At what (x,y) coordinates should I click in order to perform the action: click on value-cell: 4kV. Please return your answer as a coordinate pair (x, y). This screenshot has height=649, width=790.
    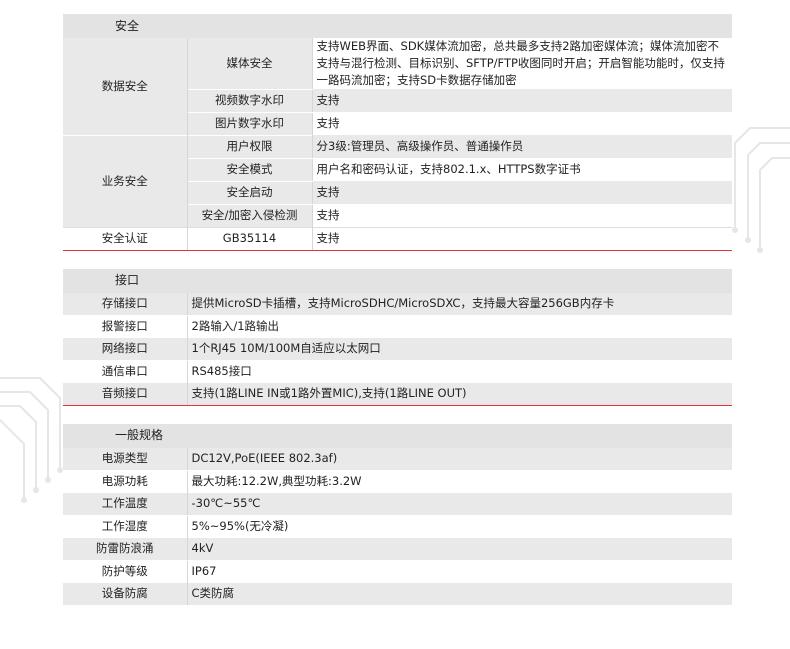
    Looking at the image, I should click on (460, 549).